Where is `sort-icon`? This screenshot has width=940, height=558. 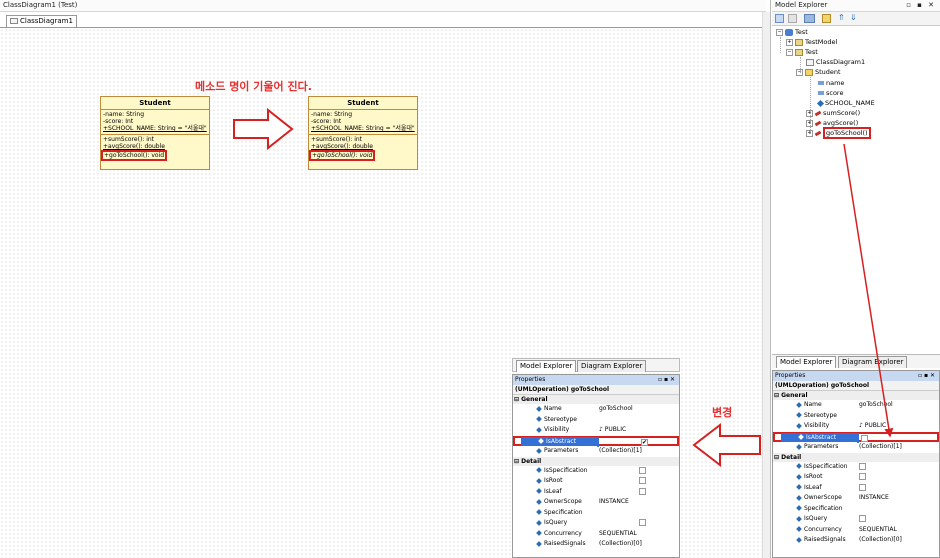
sort-icon is located at coordinates (779, 18).